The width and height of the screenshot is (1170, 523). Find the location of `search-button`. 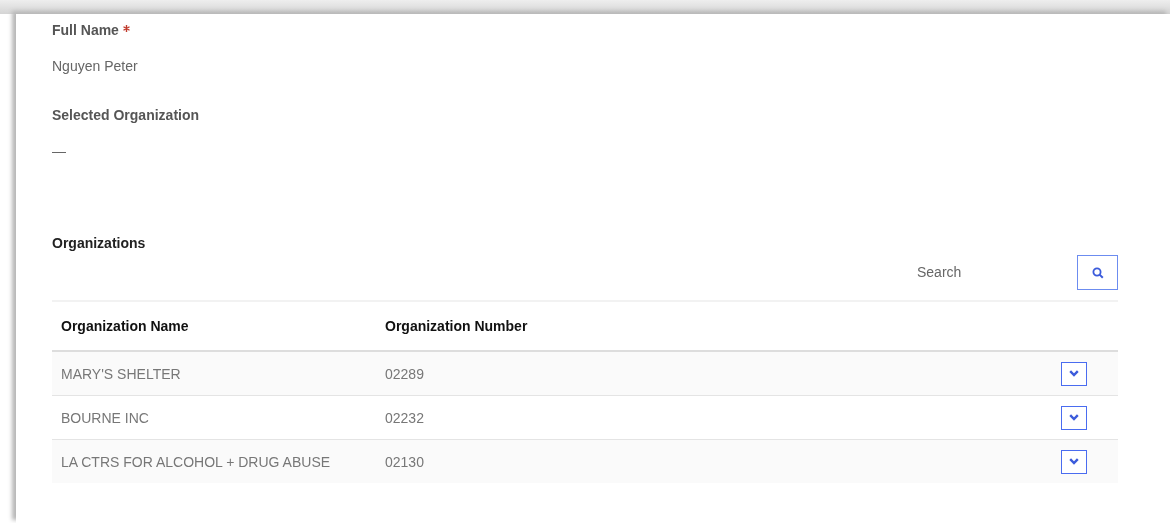

search-button is located at coordinates (1097, 272).